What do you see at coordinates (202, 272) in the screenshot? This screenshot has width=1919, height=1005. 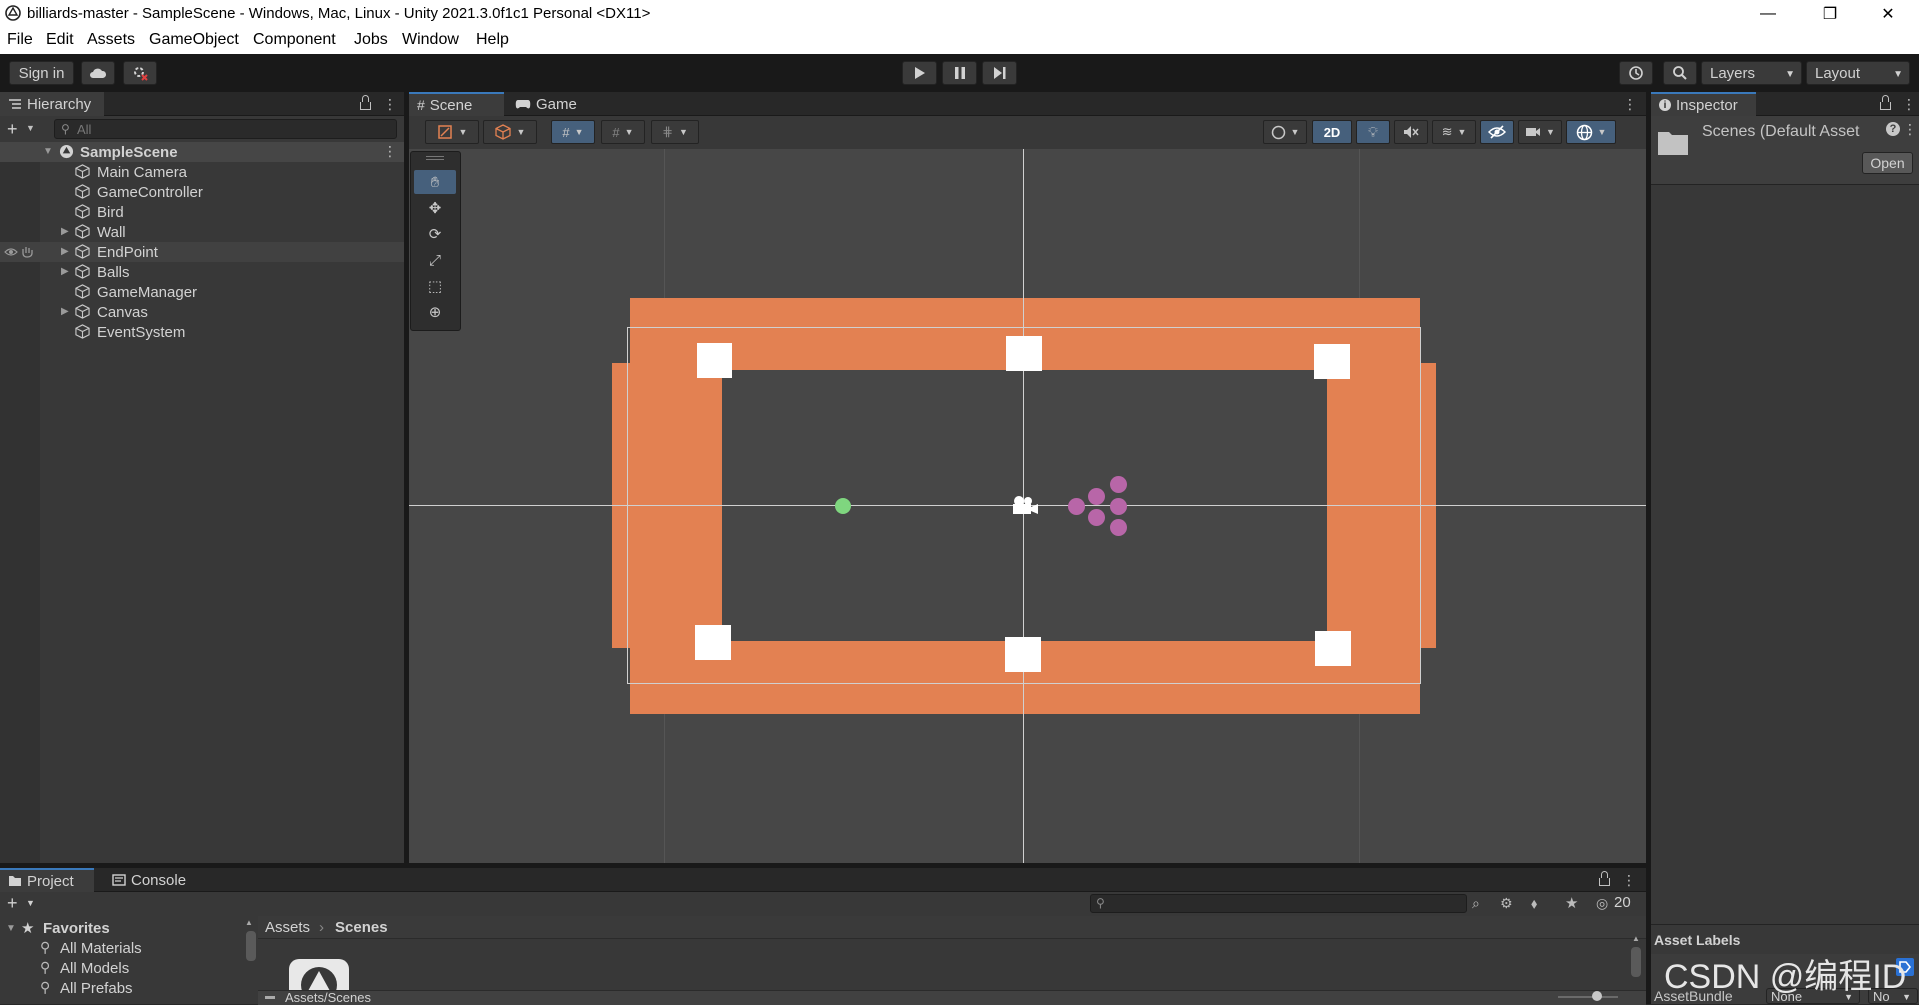 I see `hierarchy-item-balls: ▶ Balls` at bounding box center [202, 272].